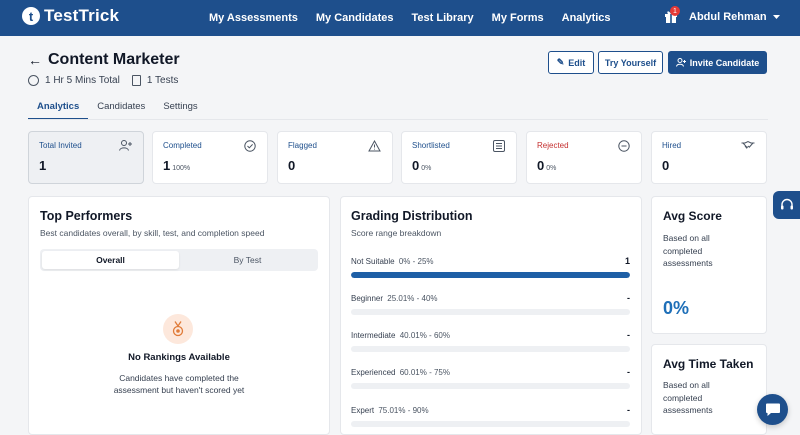  Describe the element at coordinates (675, 11) in the screenshot. I see `notification-badge: 1` at that location.